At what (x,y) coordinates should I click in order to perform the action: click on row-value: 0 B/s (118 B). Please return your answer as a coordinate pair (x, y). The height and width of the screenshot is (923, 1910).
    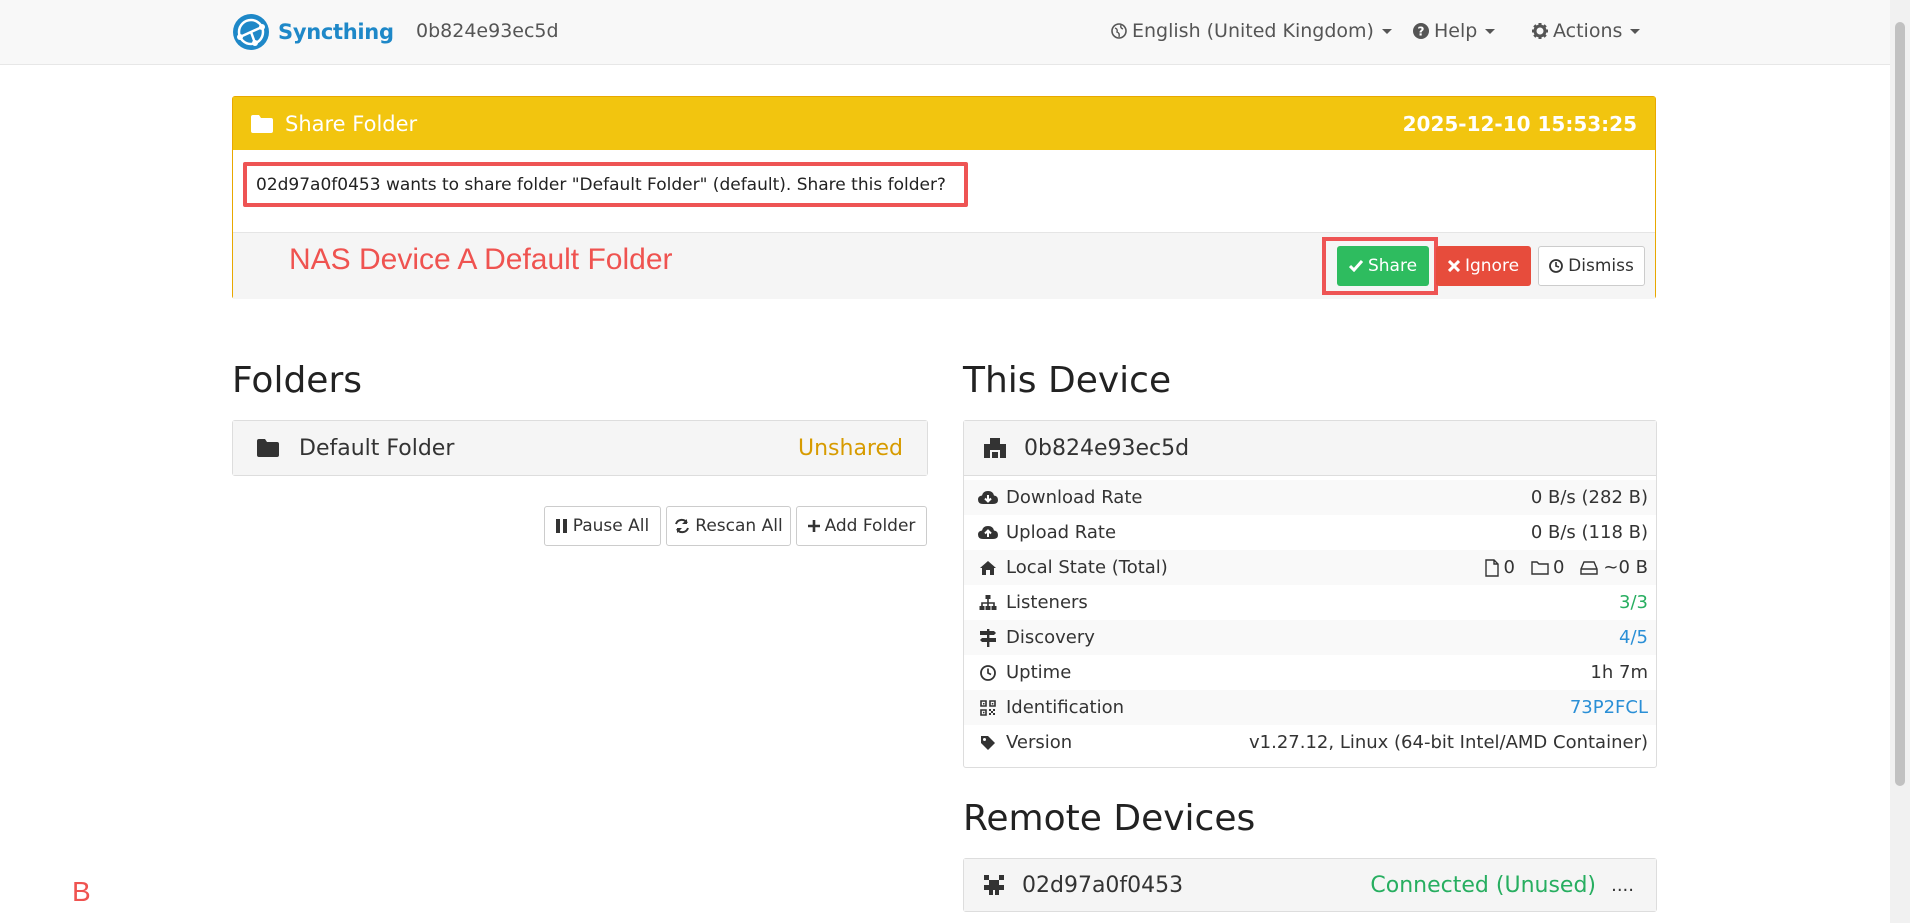
    Looking at the image, I should click on (1589, 532).